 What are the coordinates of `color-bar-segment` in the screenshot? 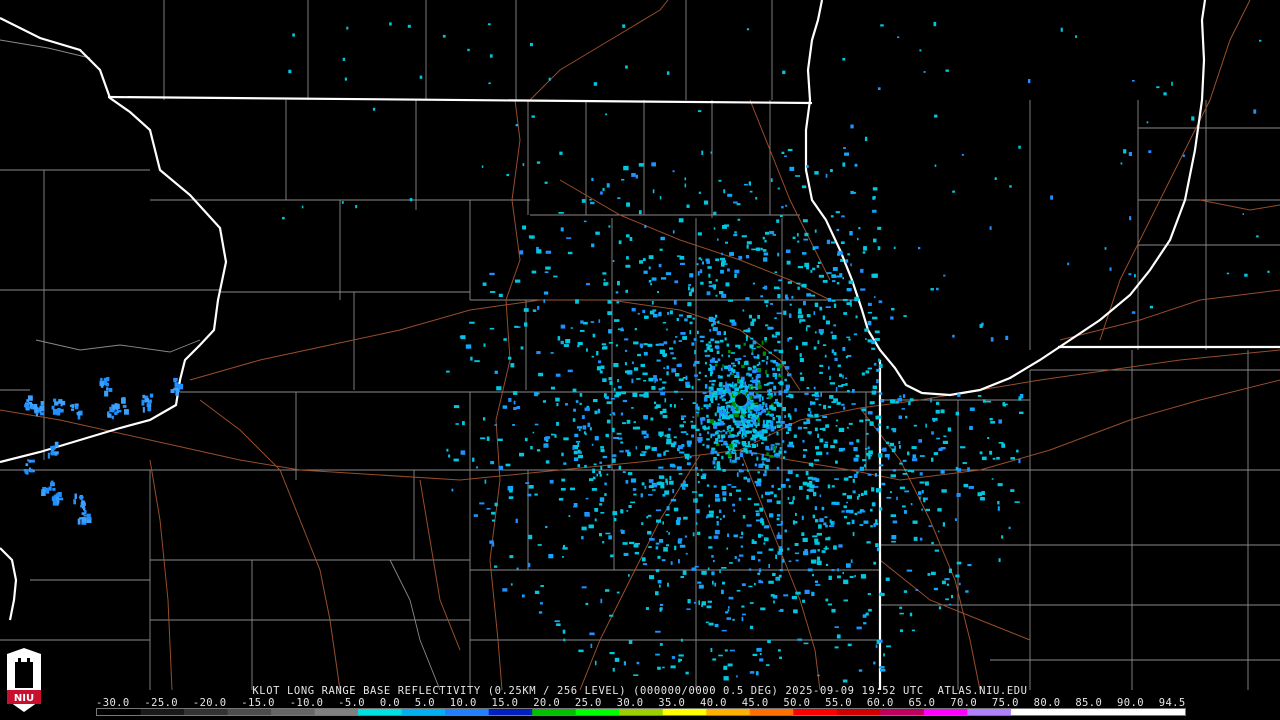 It's located at (423, 712).